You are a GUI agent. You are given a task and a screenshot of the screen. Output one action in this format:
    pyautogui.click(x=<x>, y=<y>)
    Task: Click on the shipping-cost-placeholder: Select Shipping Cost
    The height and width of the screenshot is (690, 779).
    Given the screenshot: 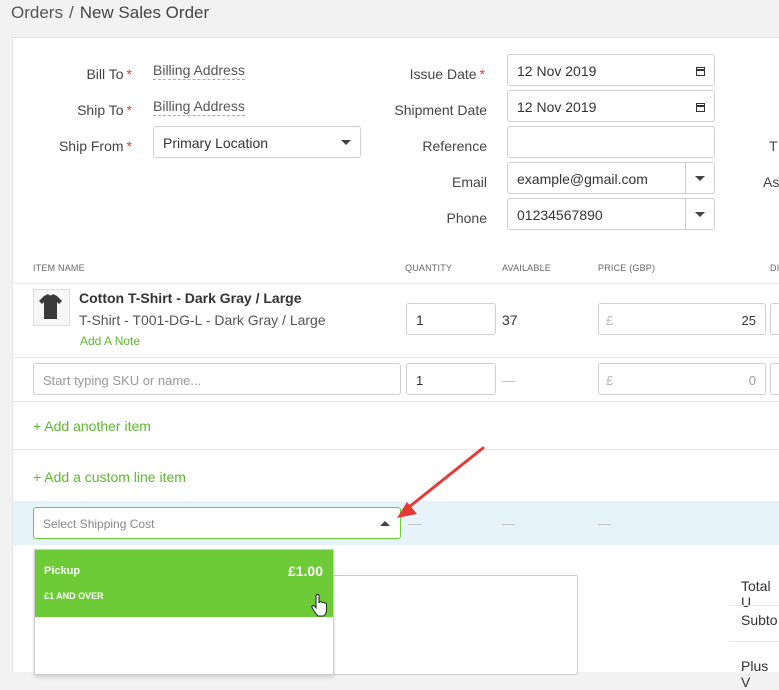 What is the action you would take?
    pyautogui.click(x=99, y=524)
    